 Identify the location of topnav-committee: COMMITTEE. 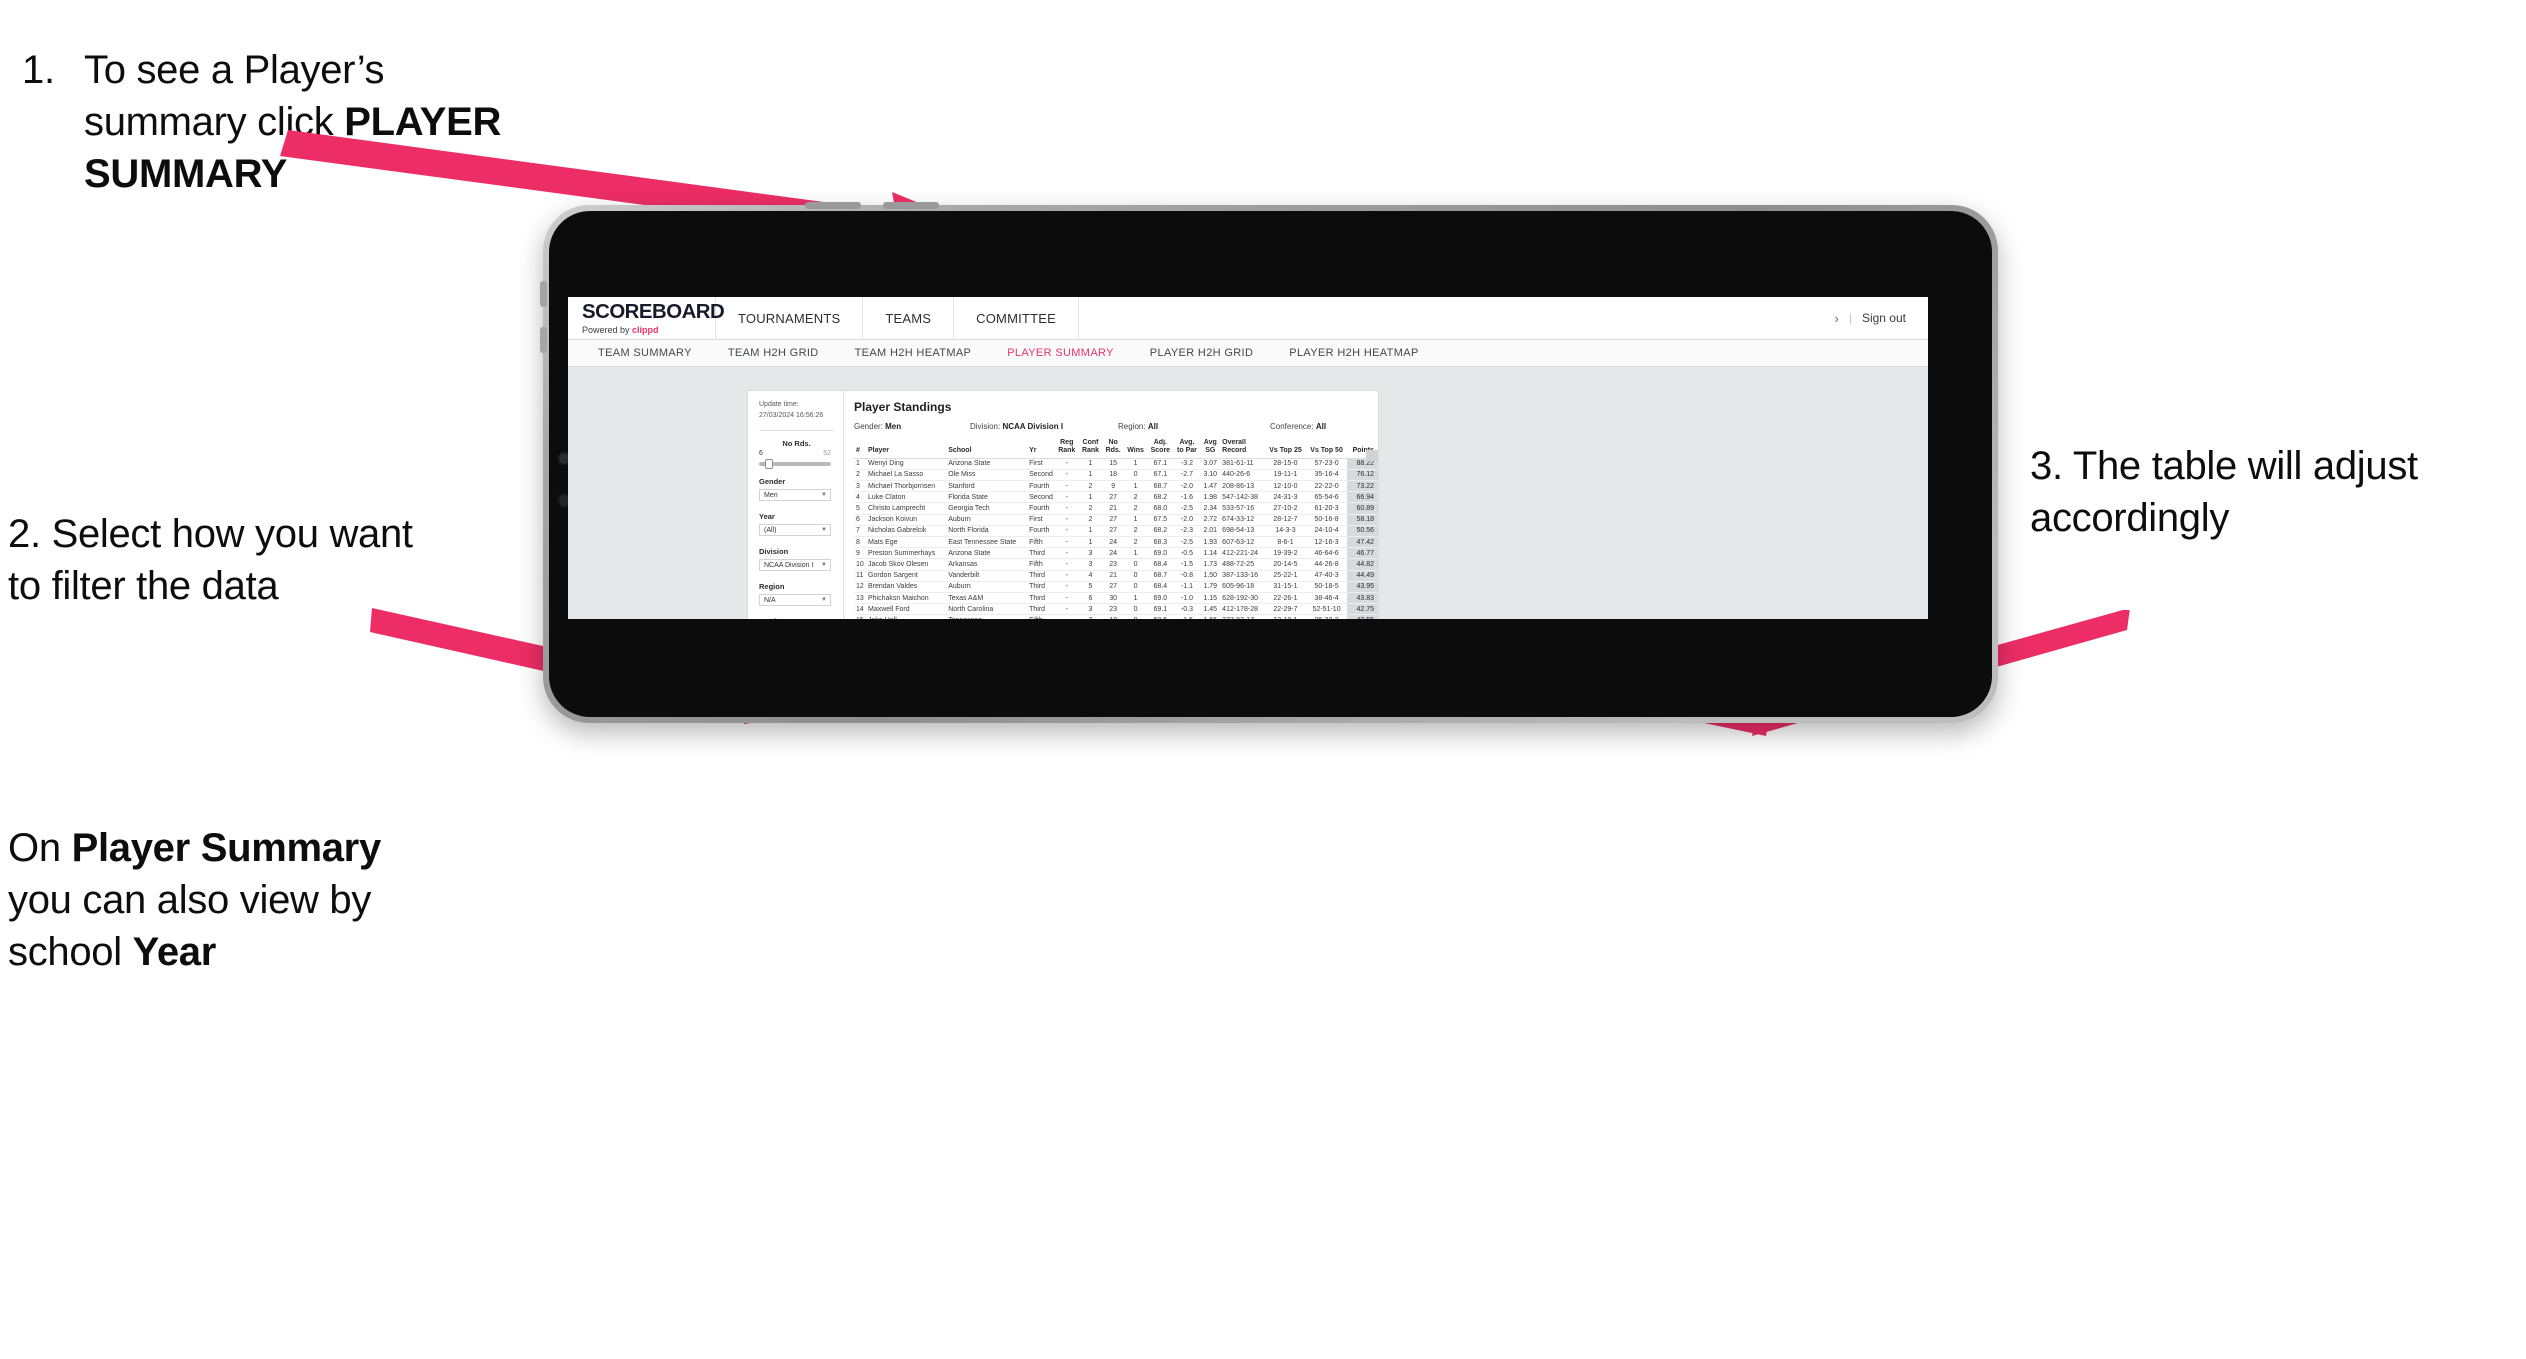
(1016, 318).